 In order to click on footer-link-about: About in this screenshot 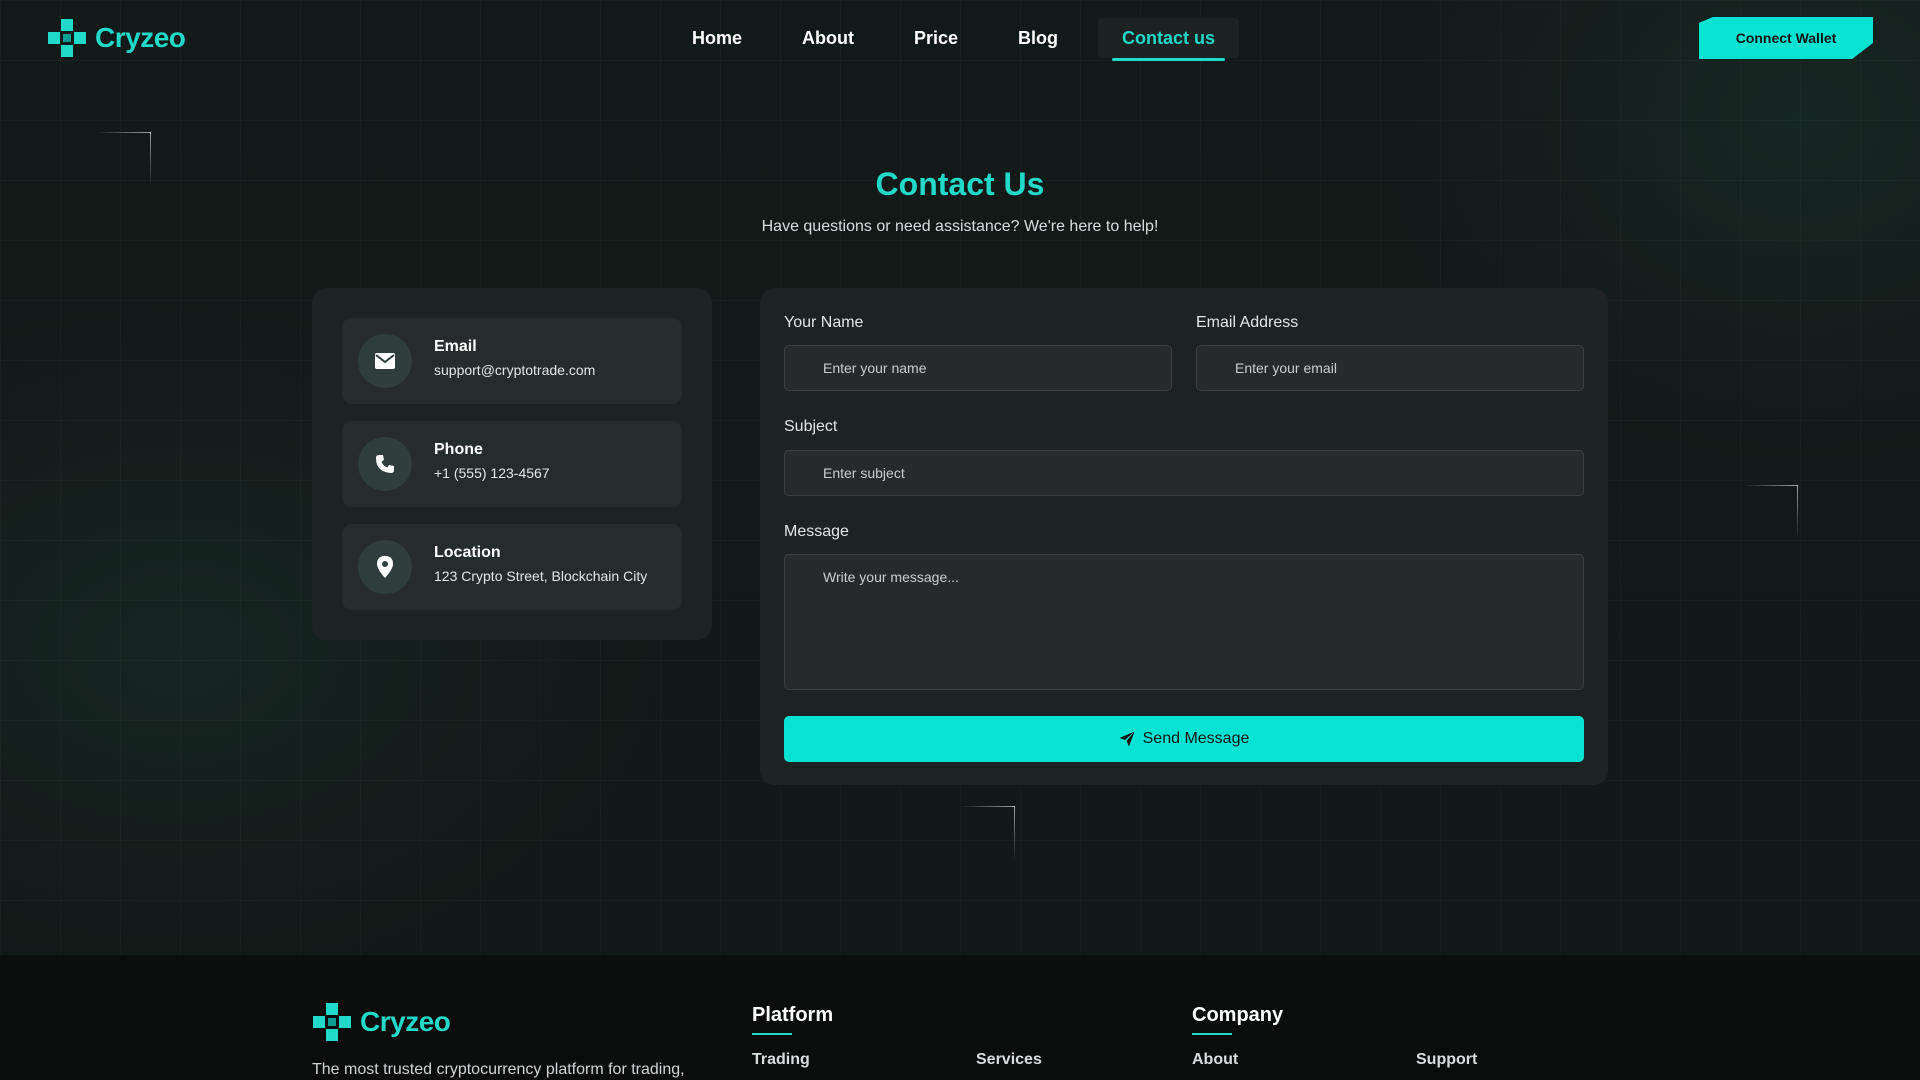, I will do `click(1215, 1060)`.